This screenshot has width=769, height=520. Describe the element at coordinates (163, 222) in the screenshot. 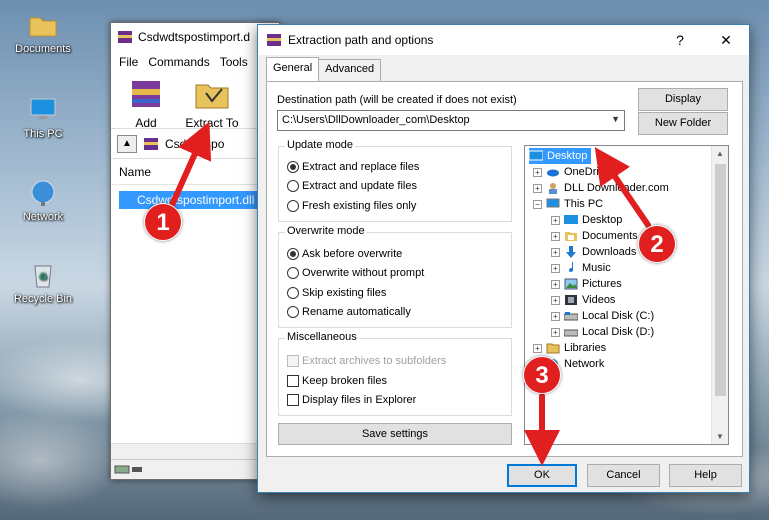

I see `annotation-badge-1: 1` at that location.